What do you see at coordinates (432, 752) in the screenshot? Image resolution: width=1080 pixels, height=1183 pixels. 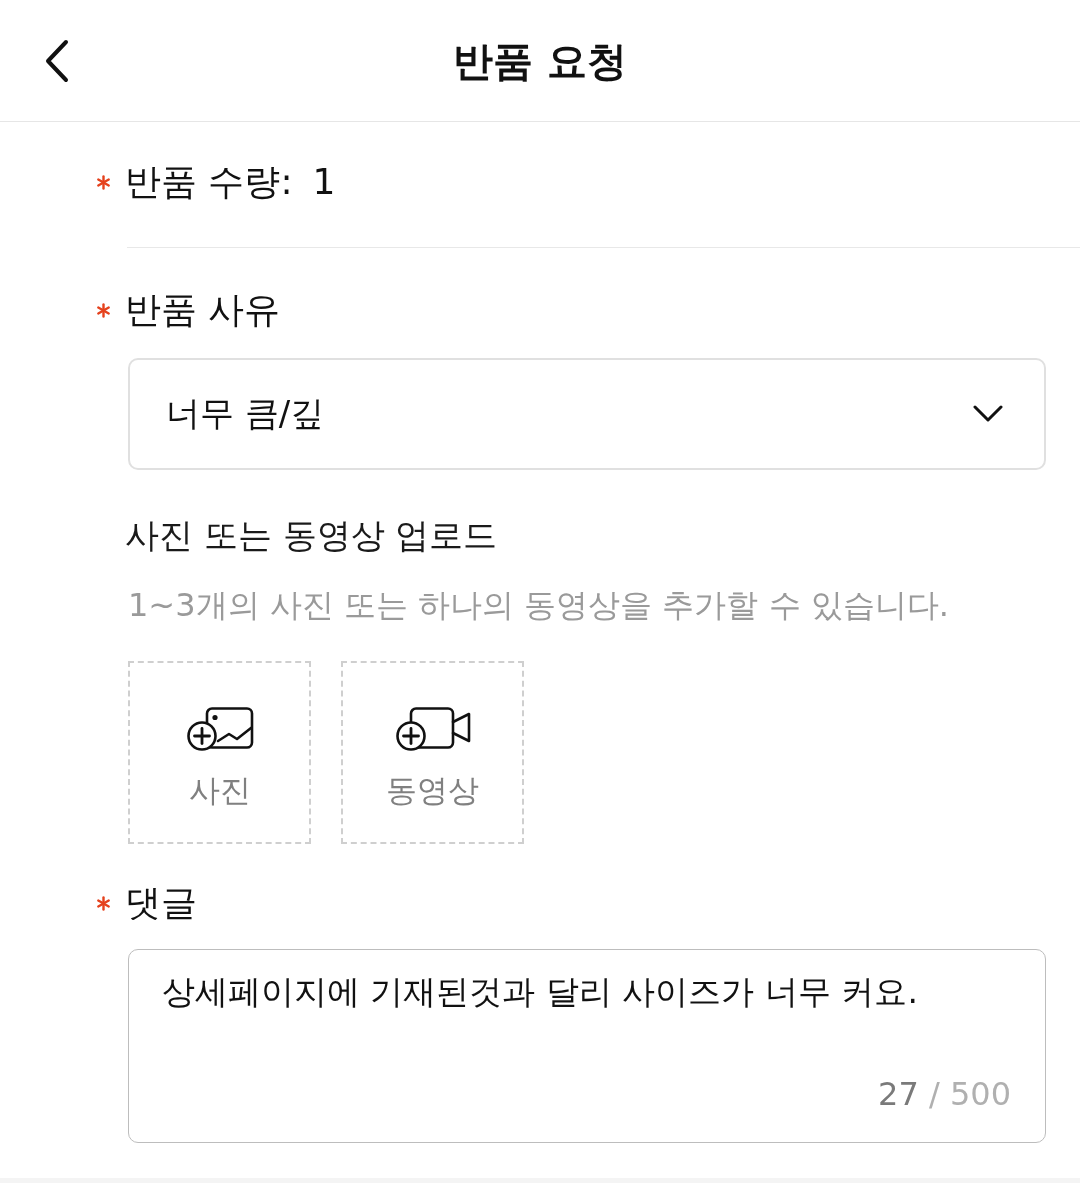 I see `add-video-button: 동영상` at bounding box center [432, 752].